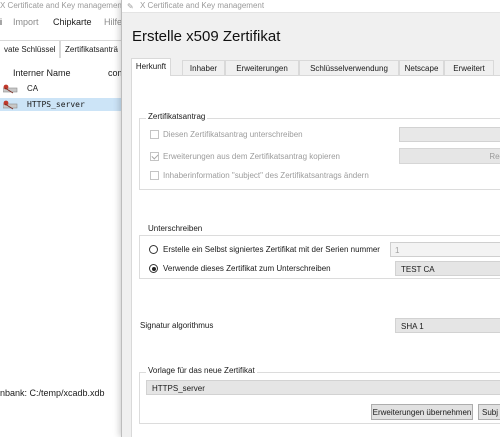 The image size is (500, 437). I want to click on tab-inhaber: Inhaber, so click(203, 67).